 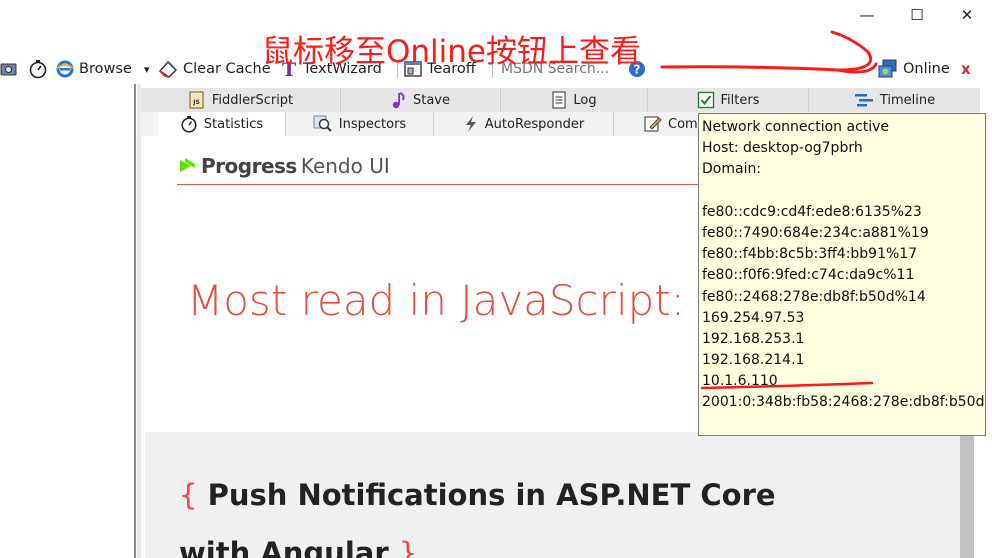 What do you see at coordinates (787, 385) in the screenshot?
I see `annotation-underline` at bounding box center [787, 385].